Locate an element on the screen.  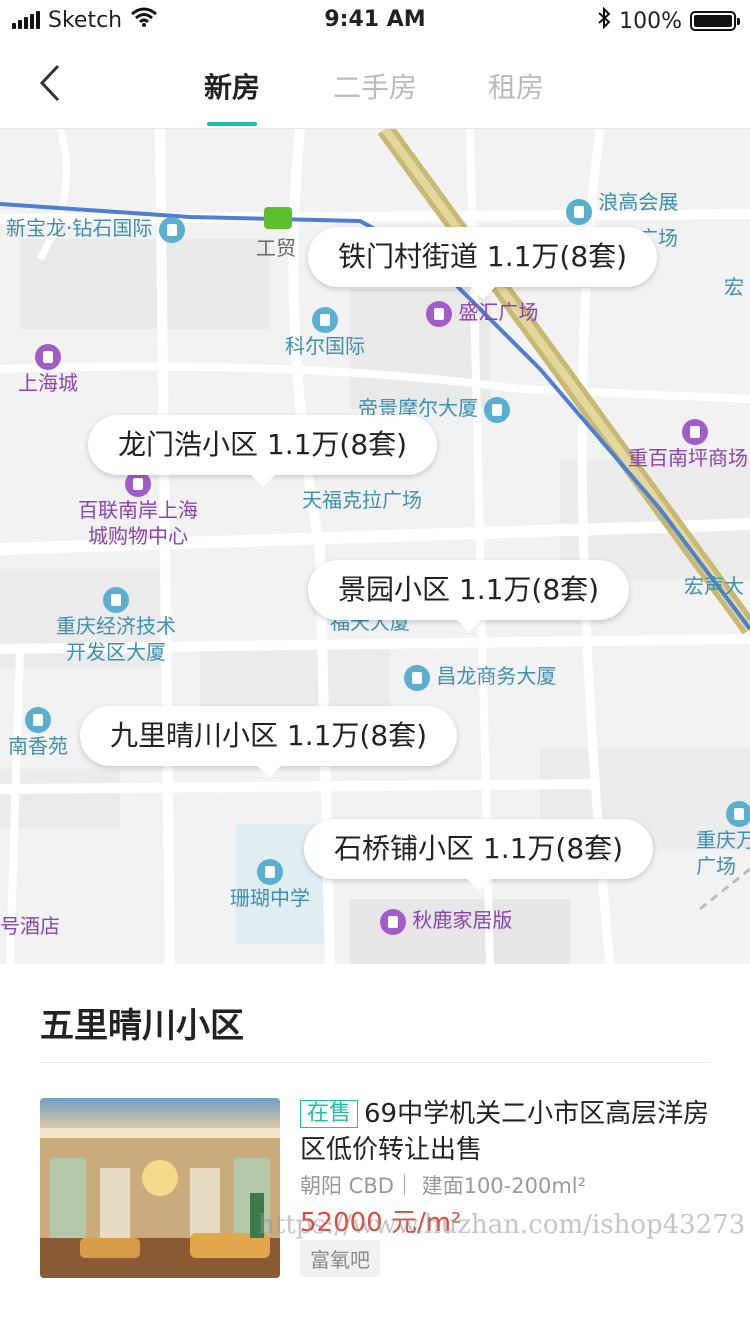
poi-chongbai: 重百南坪商场 is located at coordinates (688, 444).